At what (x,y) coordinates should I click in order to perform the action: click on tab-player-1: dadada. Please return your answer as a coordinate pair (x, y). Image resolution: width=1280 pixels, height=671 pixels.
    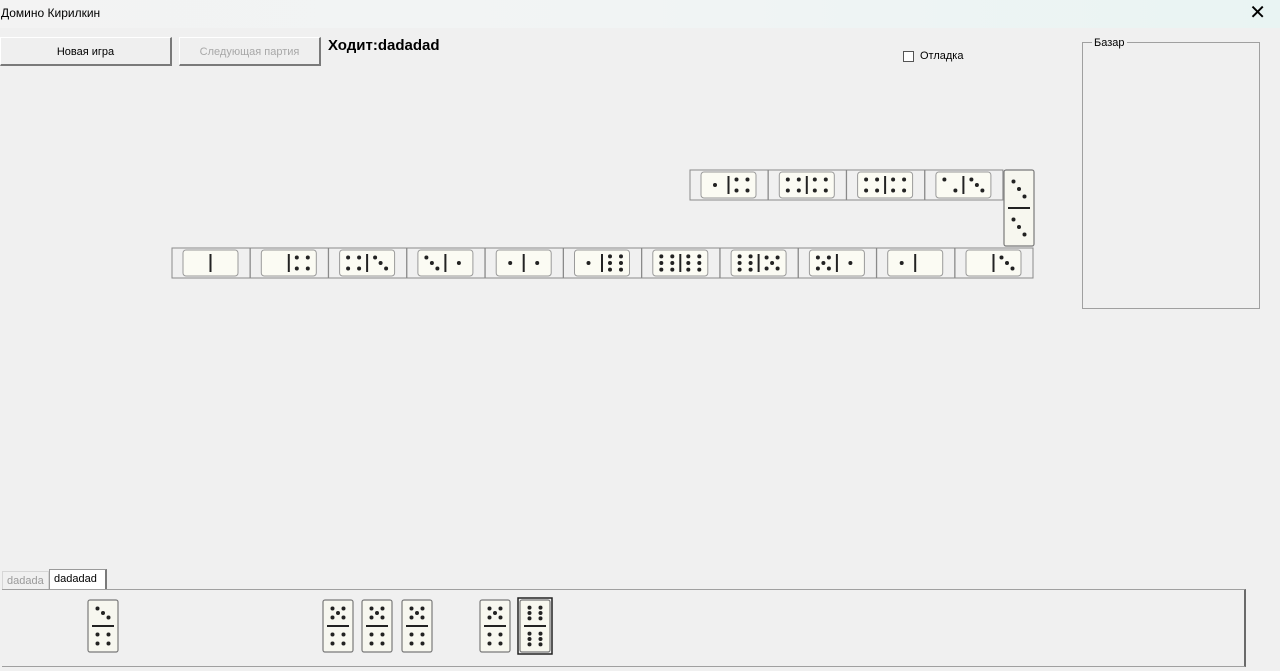
    Looking at the image, I should click on (25, 580).